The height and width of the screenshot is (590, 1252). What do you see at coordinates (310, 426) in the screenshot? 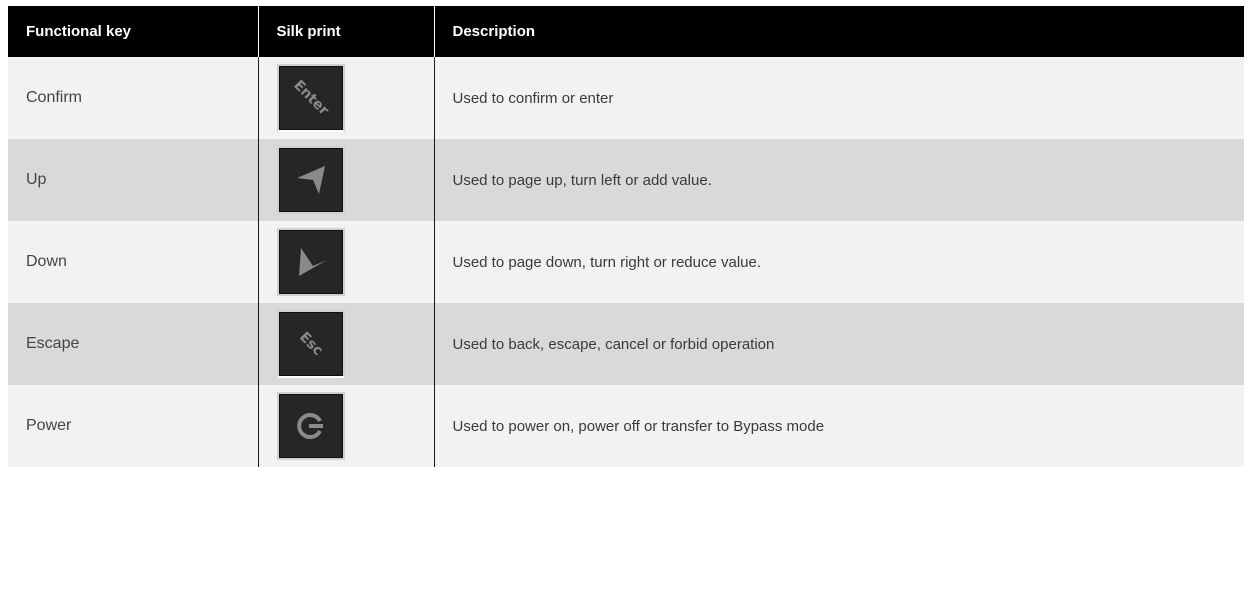
I see `power-key-icon` at bounding box center [310, 426].